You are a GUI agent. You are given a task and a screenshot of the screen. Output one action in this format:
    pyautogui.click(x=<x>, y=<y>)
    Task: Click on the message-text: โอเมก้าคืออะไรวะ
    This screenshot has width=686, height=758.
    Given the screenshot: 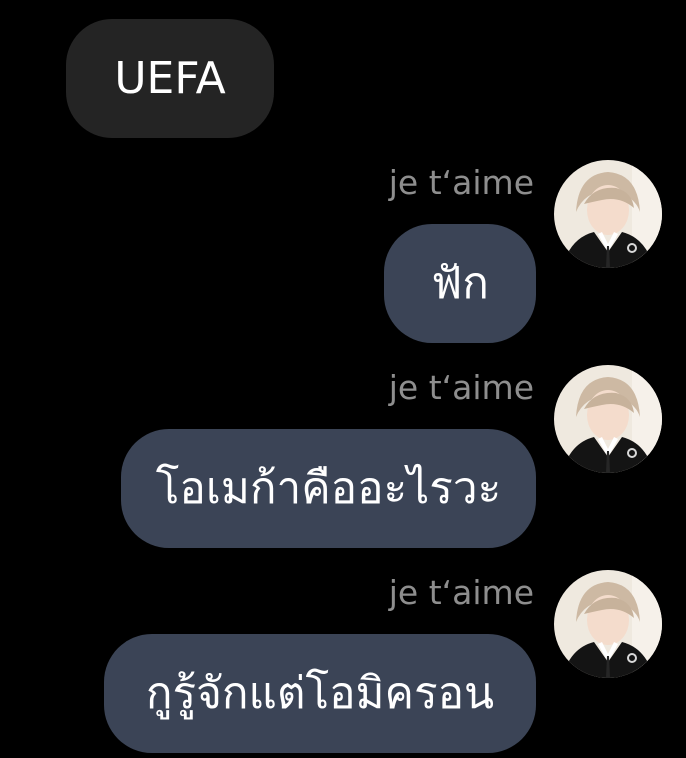 What is the action you would take?
    pyautogui.click(x=328, y=488)
    